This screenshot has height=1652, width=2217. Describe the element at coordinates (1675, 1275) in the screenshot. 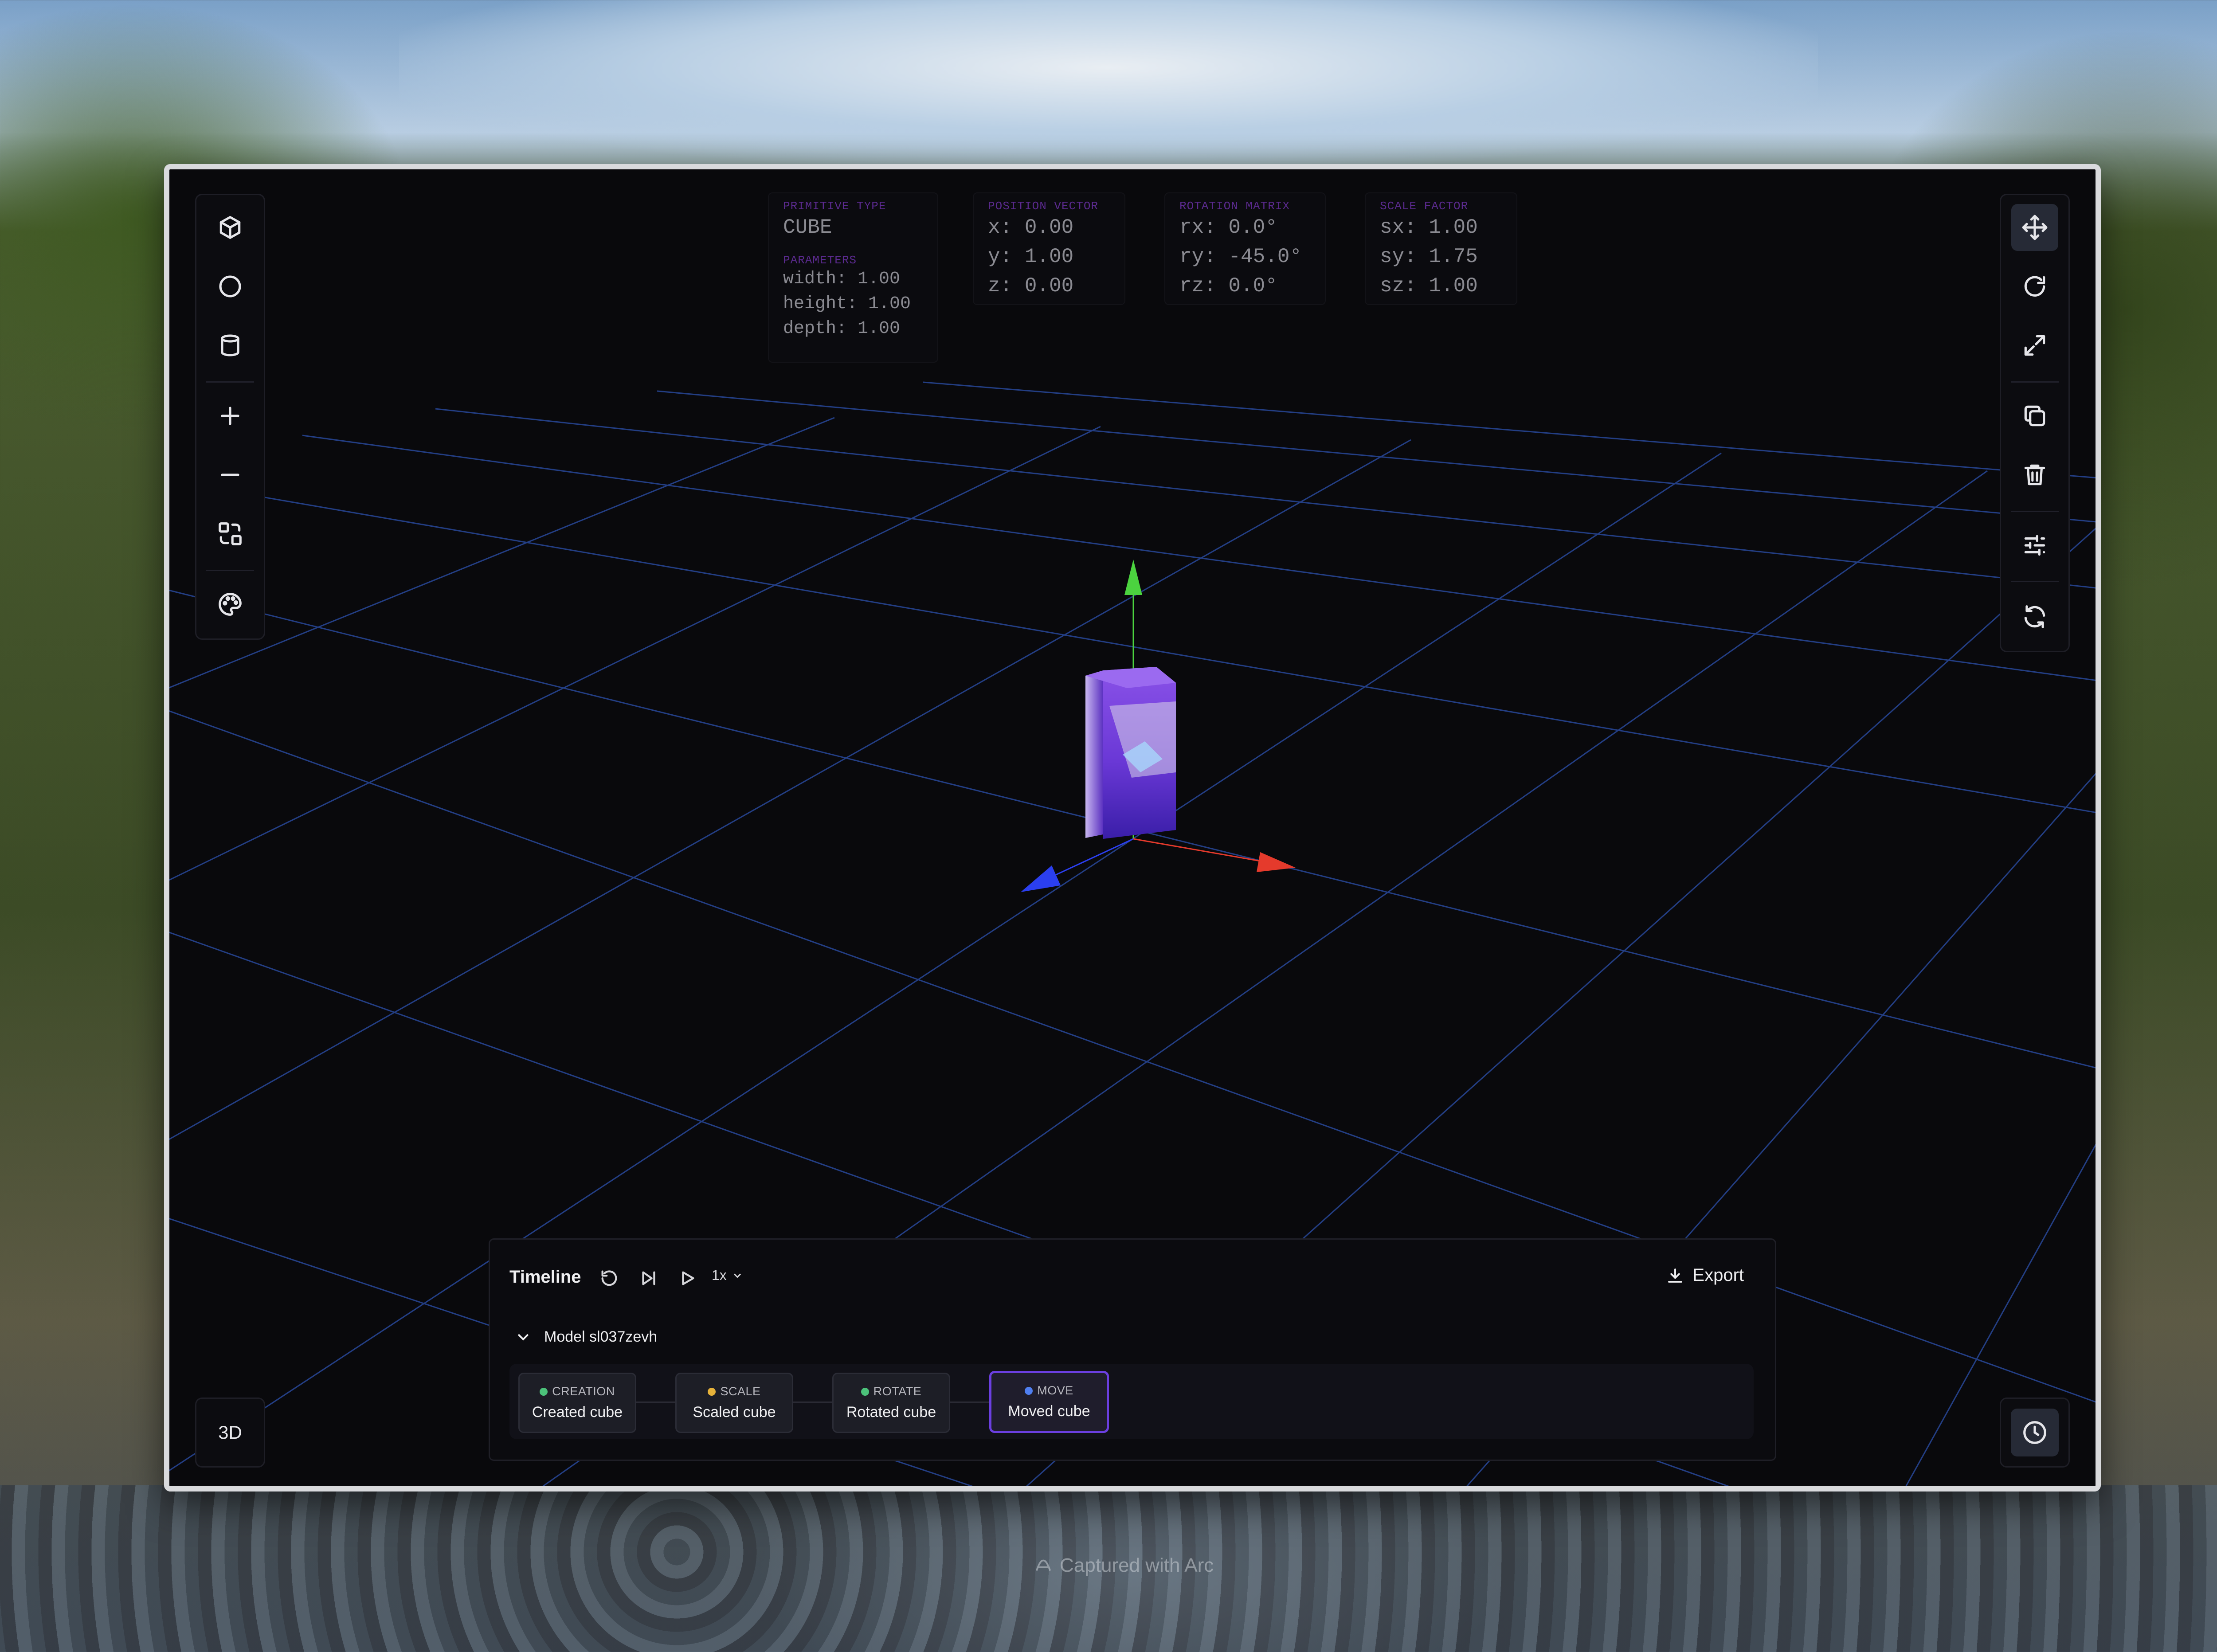

I see `download-icon` at that location.